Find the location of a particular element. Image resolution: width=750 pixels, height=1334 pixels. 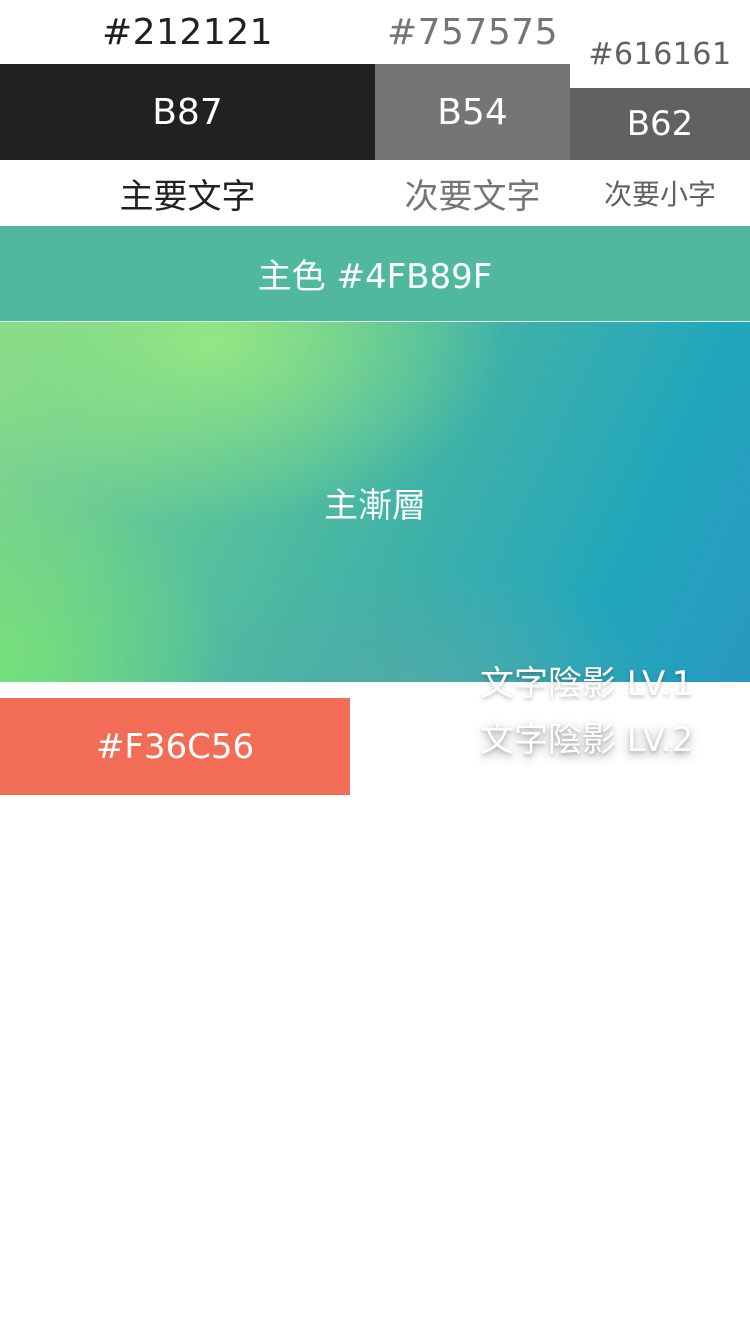

swatch-b54: B54 is located at coordinates (472, 112).